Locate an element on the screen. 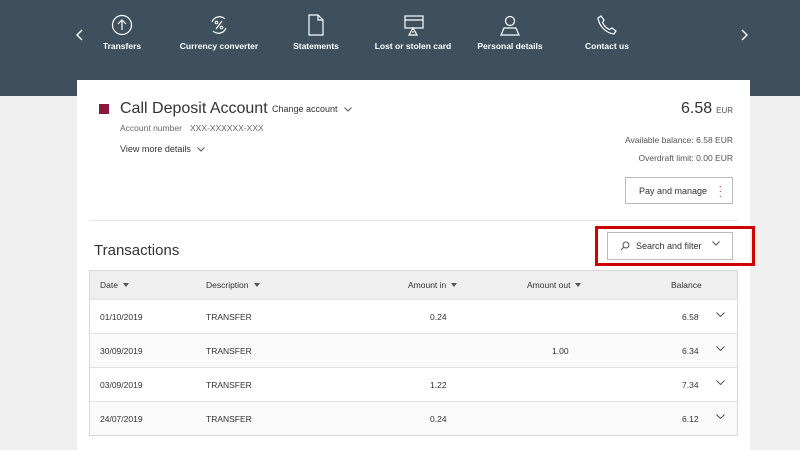  search-and-filter-button: Search and filter is located at coordinates (670, 246).